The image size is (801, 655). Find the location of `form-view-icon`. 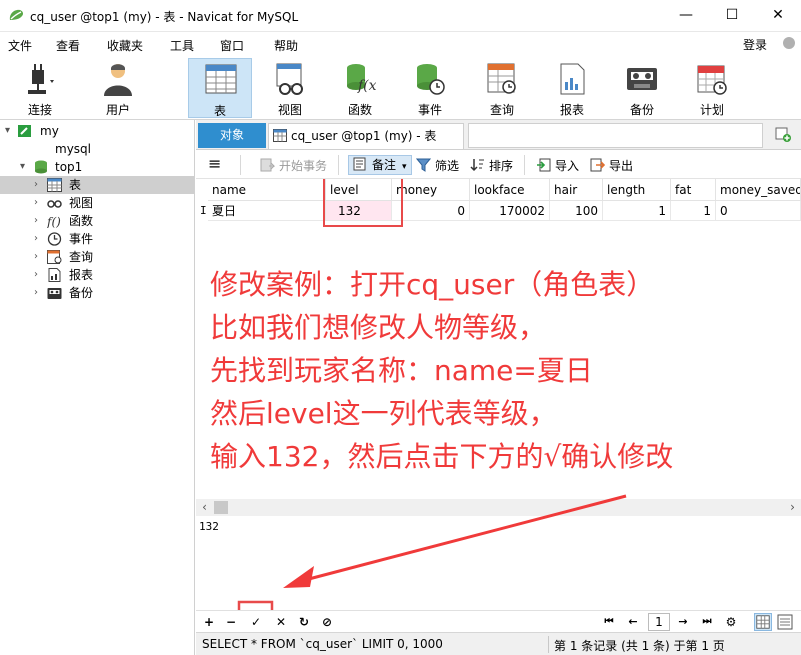

form-view-icon is located at coordinates (785, 622).